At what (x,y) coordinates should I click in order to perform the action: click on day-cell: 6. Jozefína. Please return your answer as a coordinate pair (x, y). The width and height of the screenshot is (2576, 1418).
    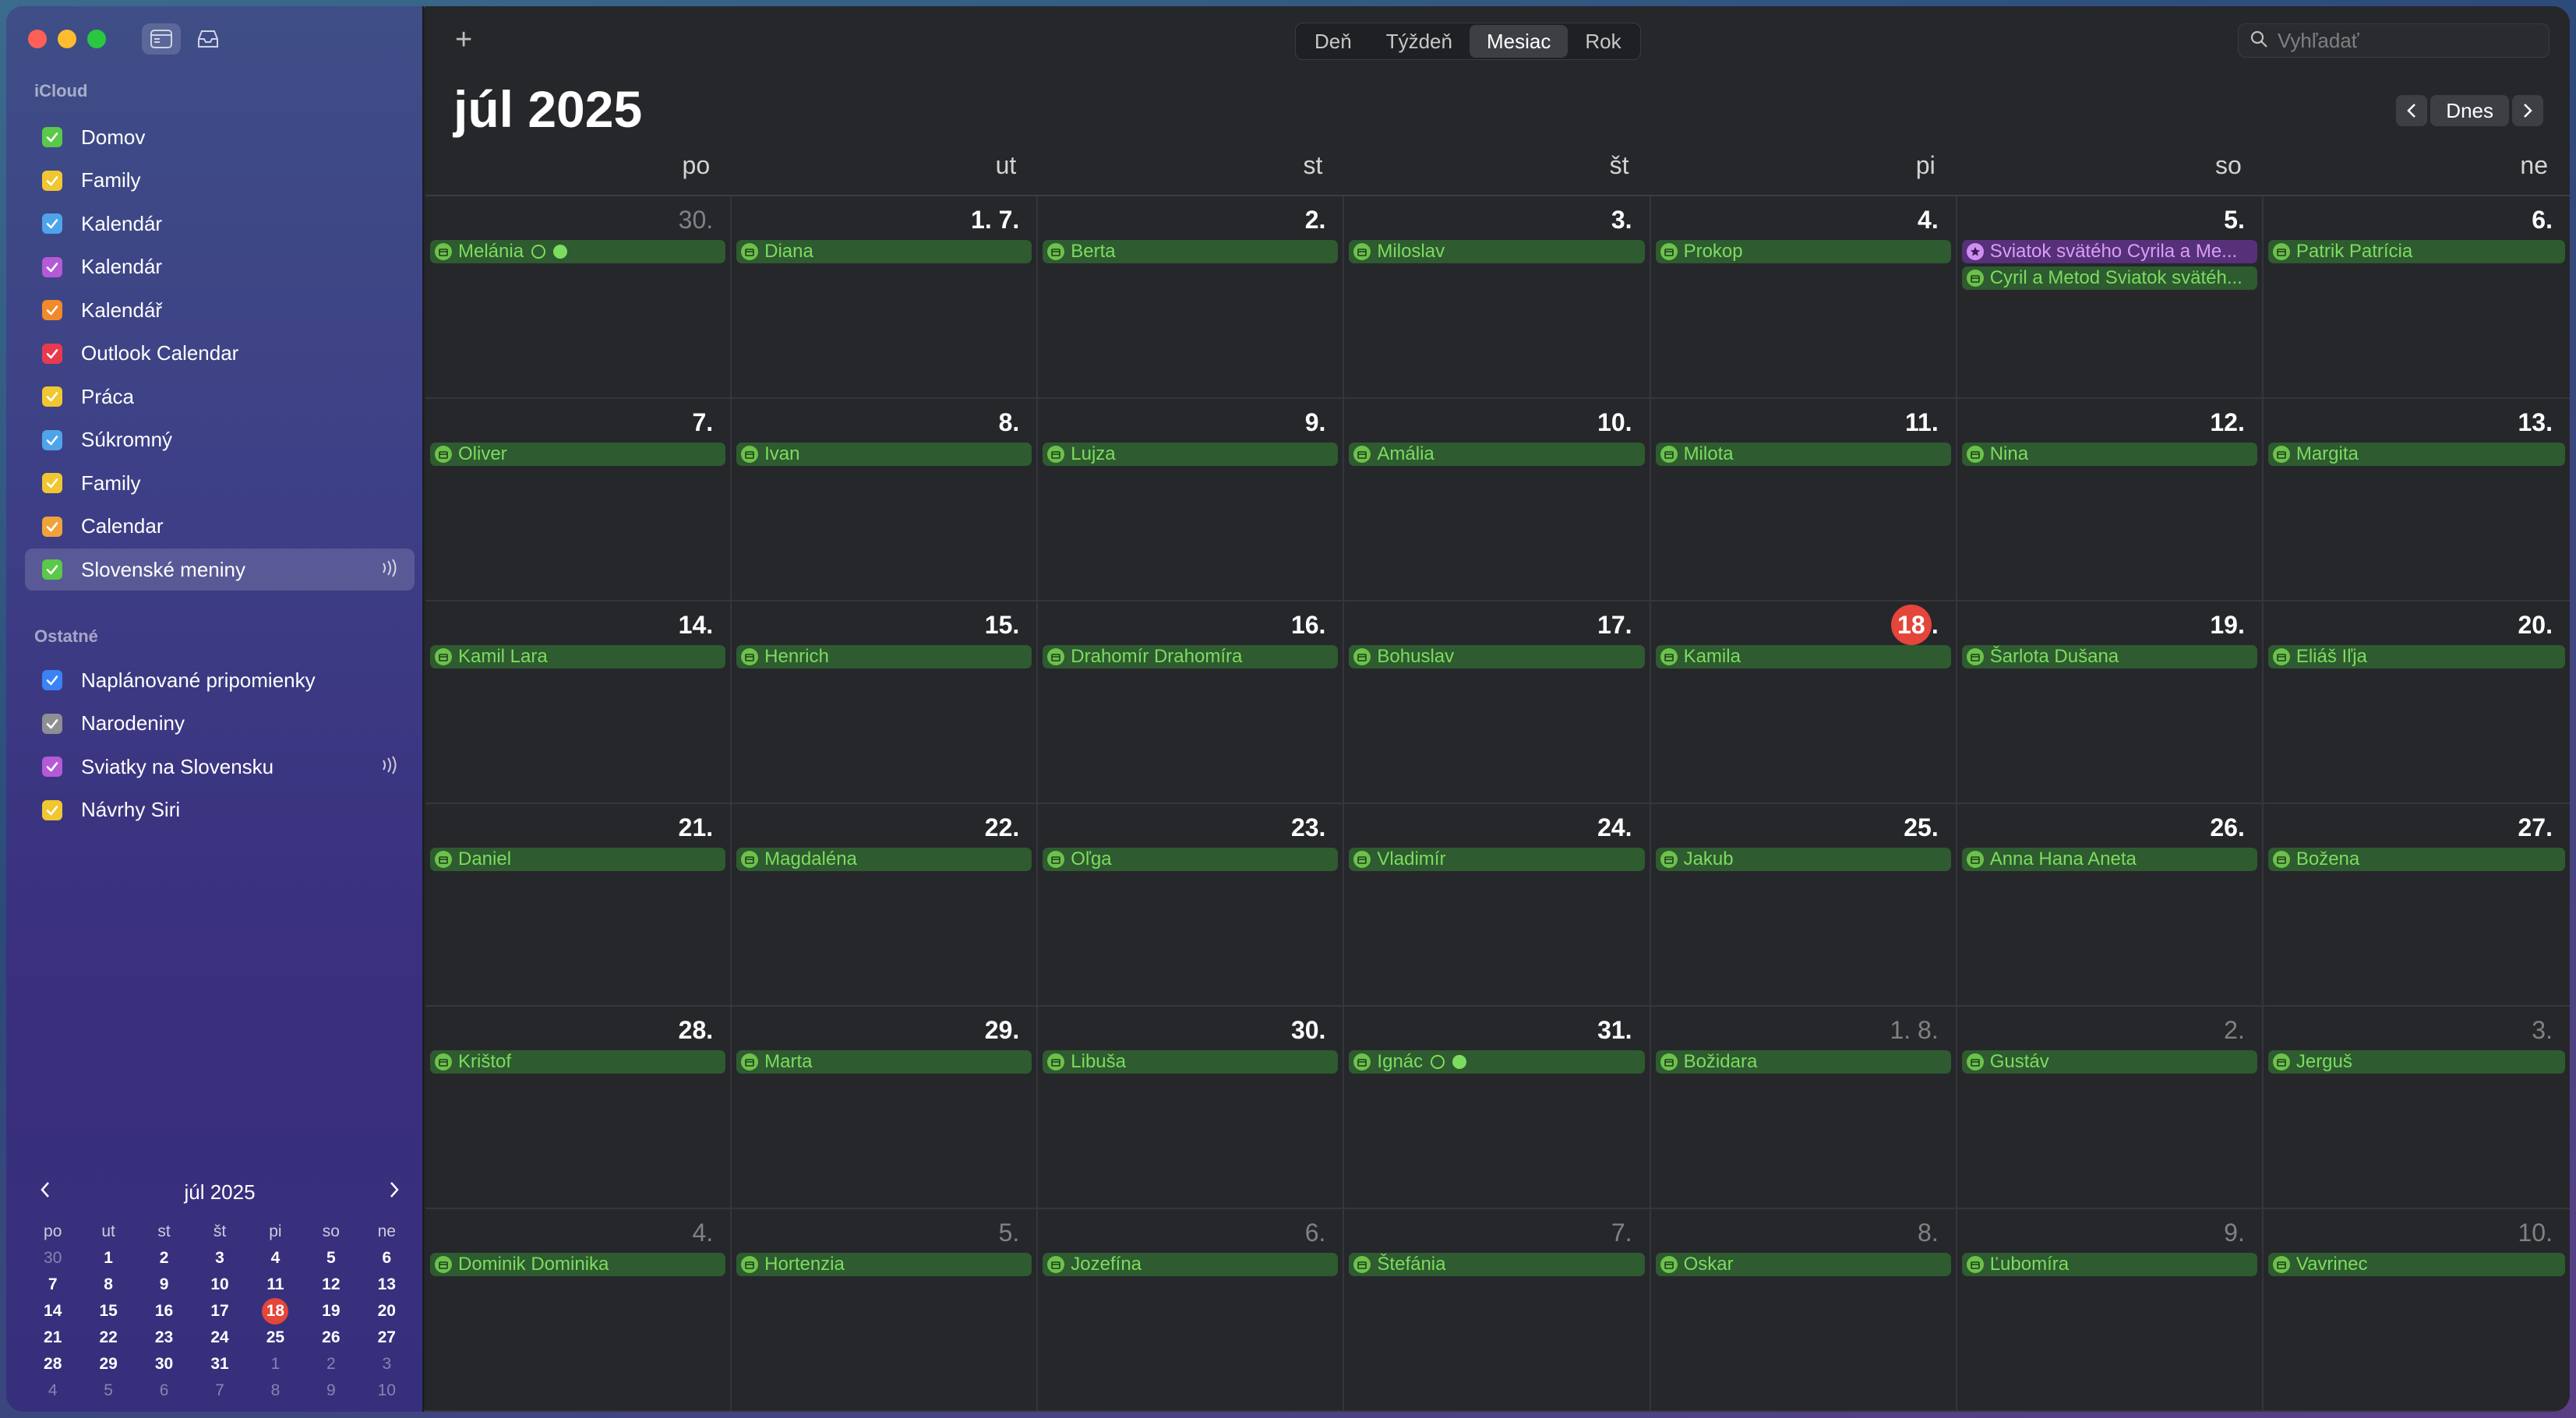
    Looking at the image, I should click on (1191, 1310).